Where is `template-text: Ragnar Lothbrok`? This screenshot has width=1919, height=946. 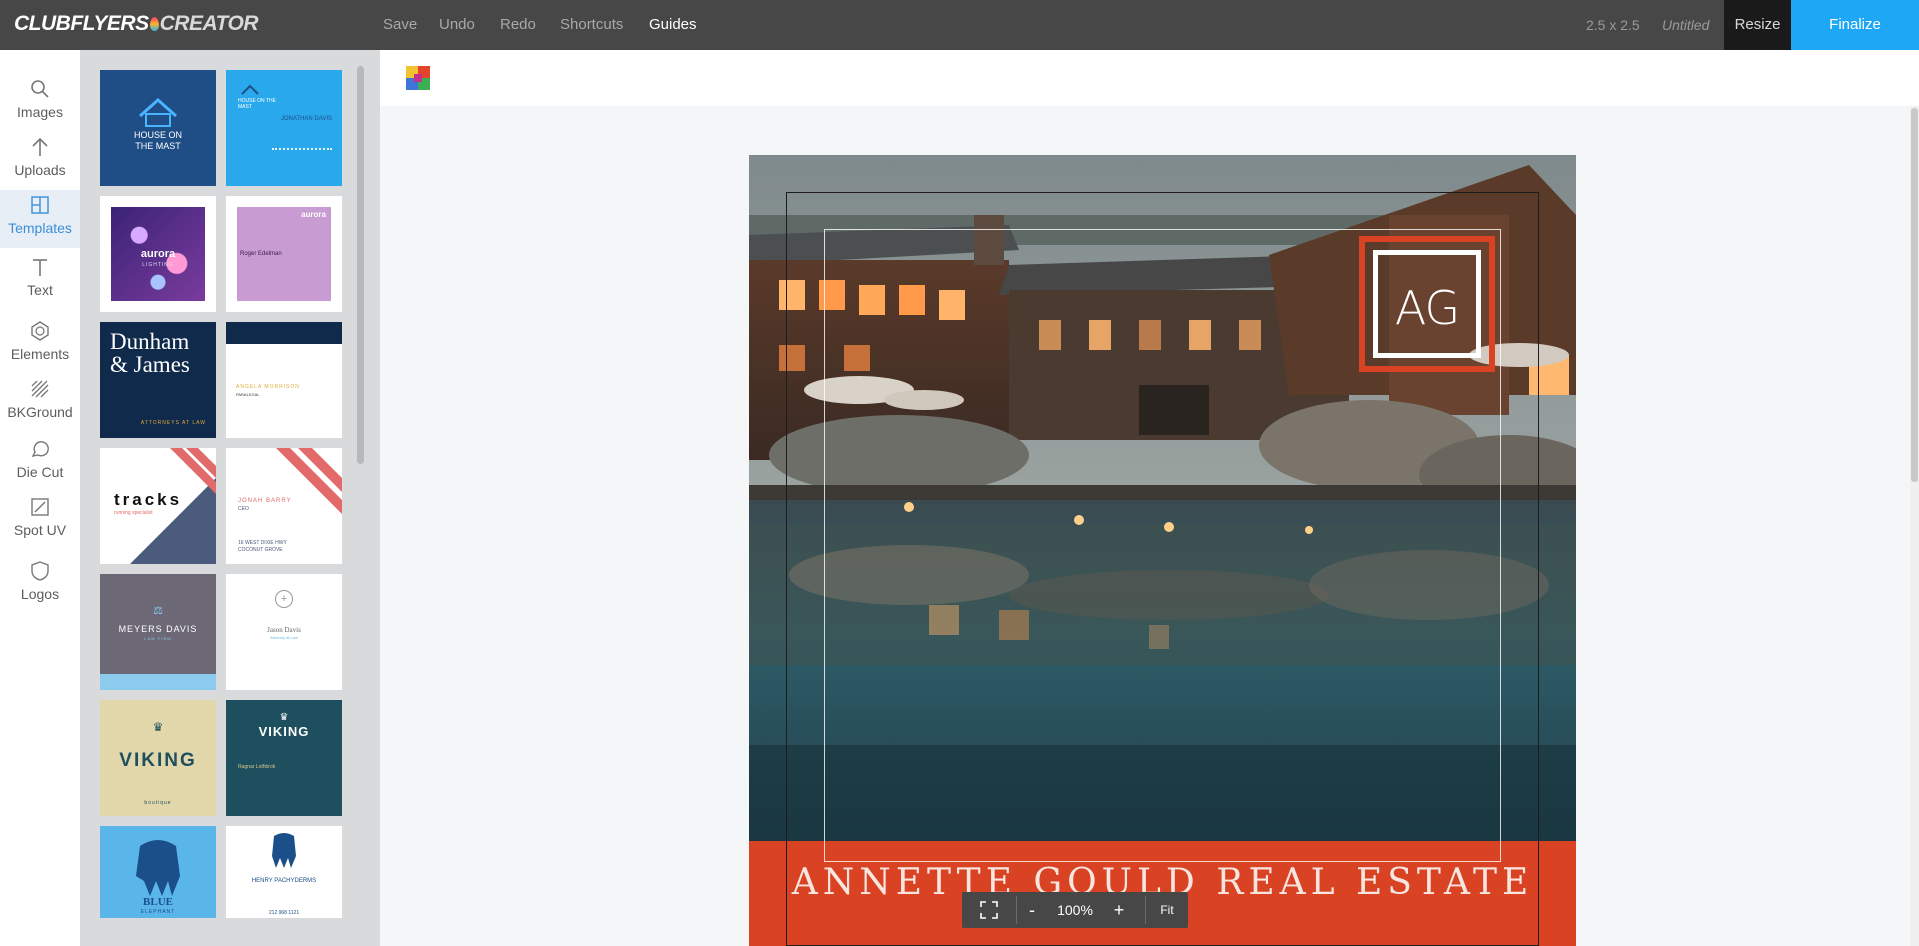 template-text: Ragnar Lothbrok is located at coordinates (257, 767).